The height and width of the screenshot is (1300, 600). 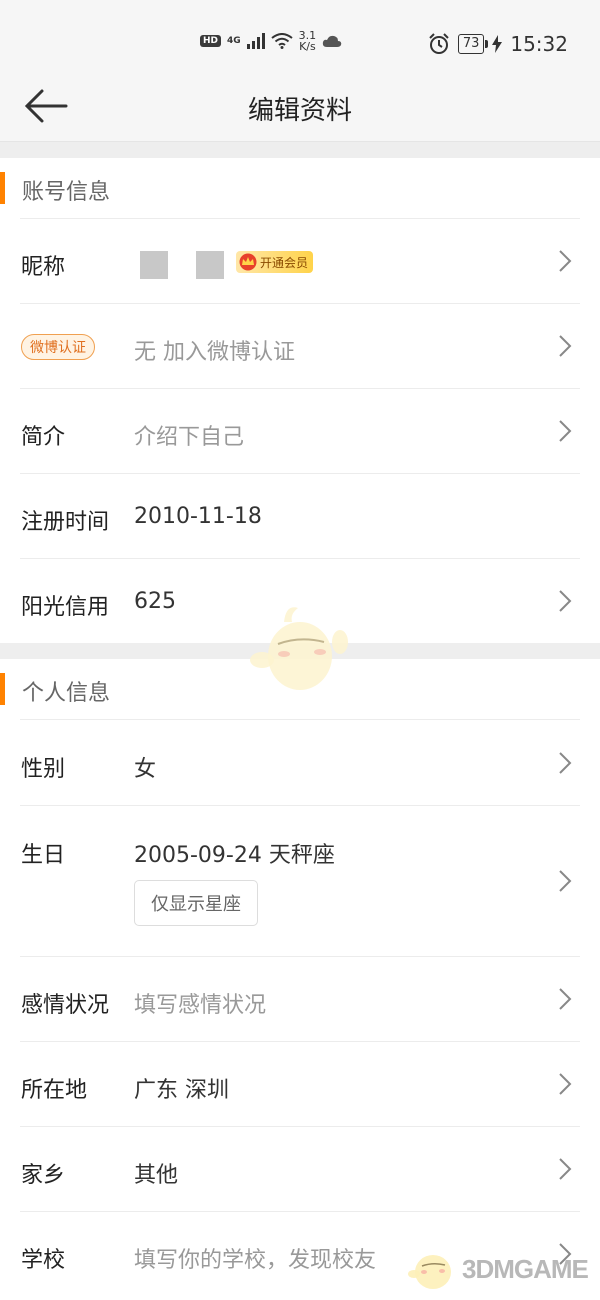 What do you see at coordinates (155, 601) in the screenshot?
I see `credit-score: 625` at bounding box center [155, 601].